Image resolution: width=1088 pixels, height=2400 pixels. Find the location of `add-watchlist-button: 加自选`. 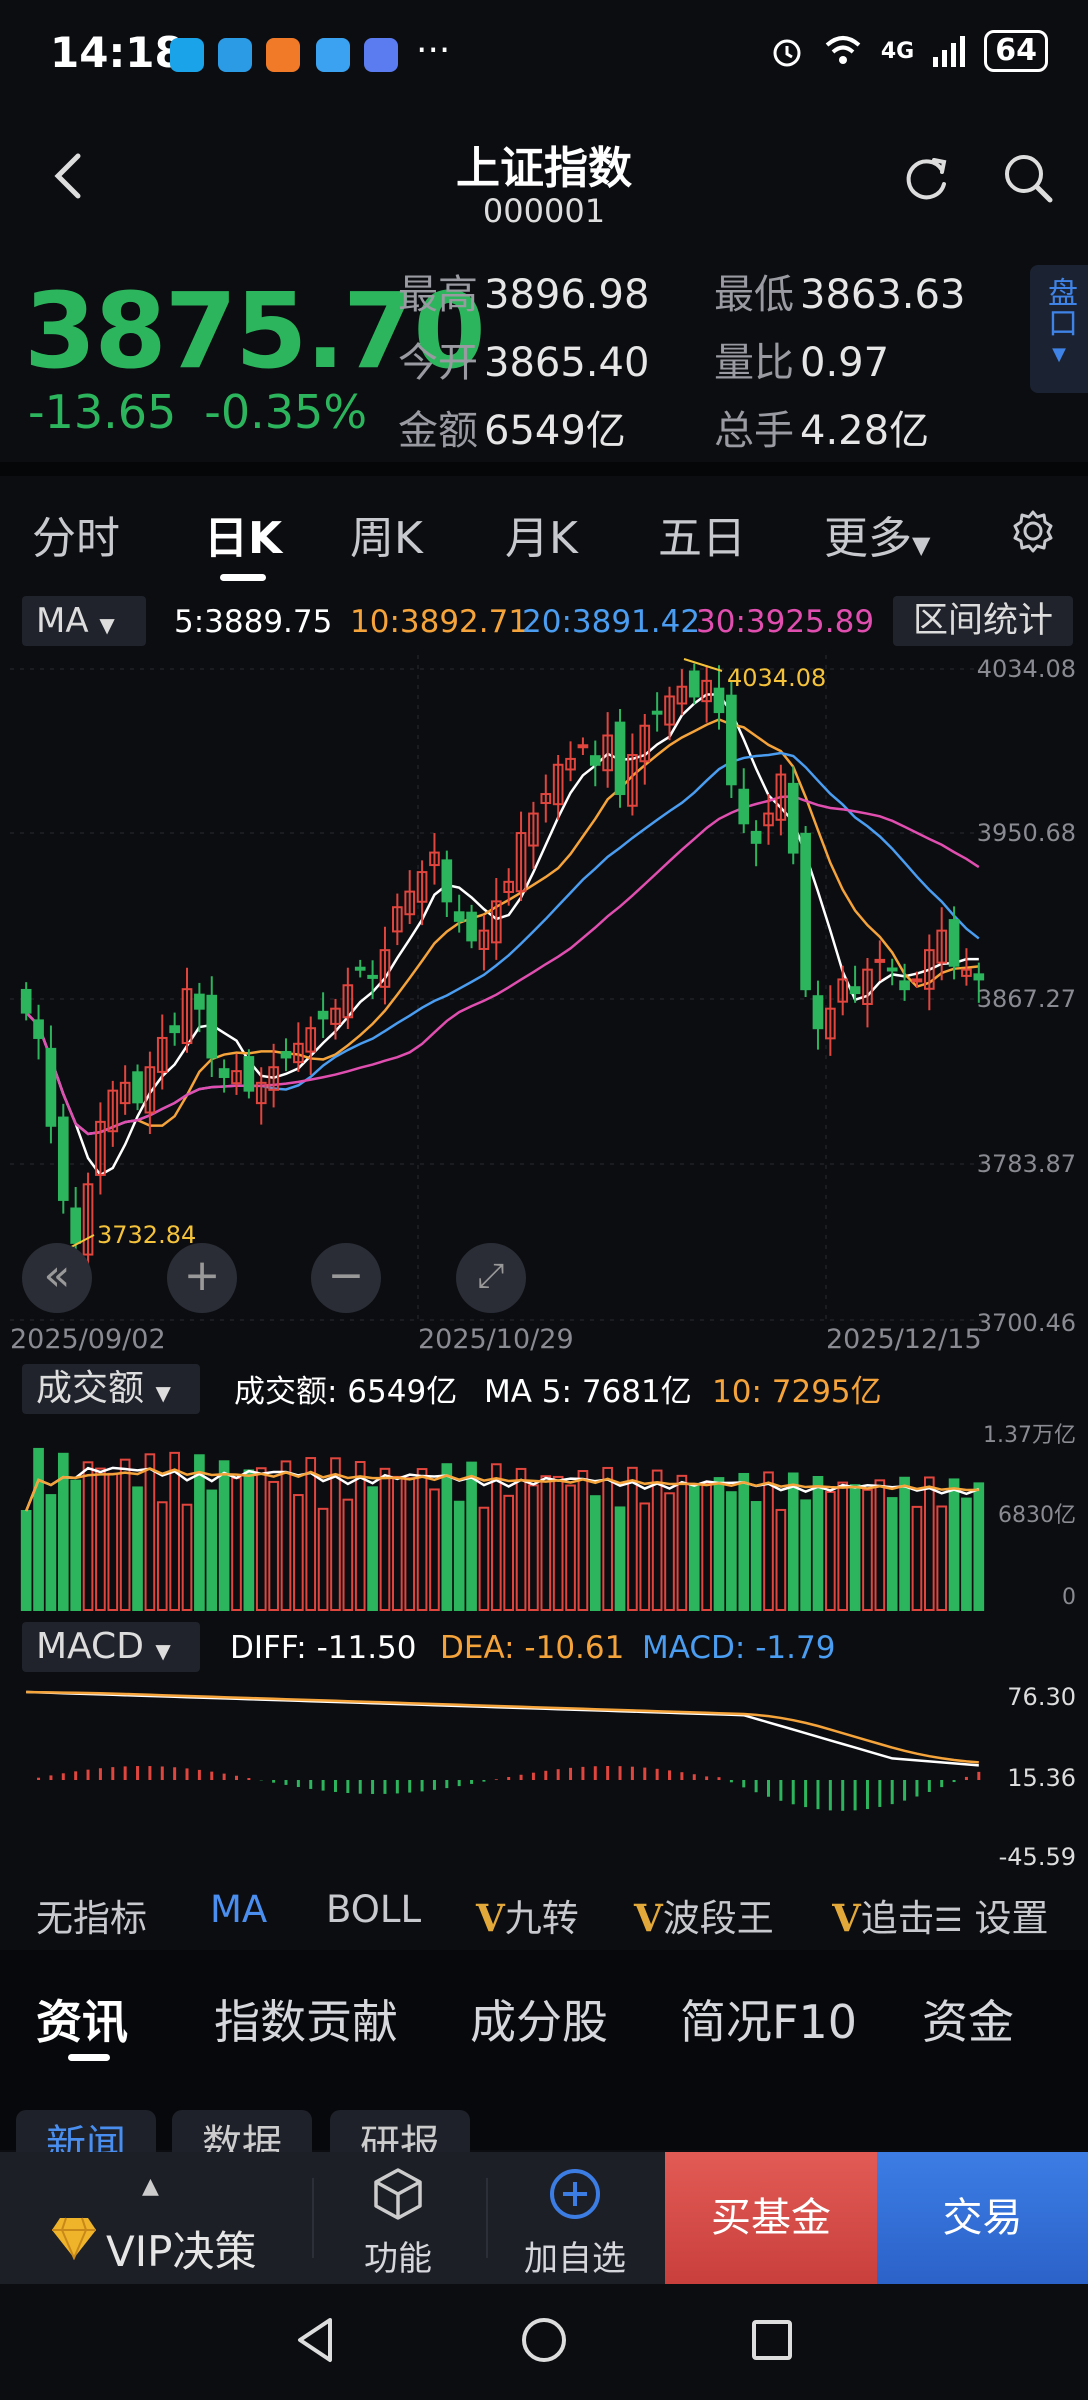

add-watchlist-button: 加自选 is located at coordinates (575, 2223).